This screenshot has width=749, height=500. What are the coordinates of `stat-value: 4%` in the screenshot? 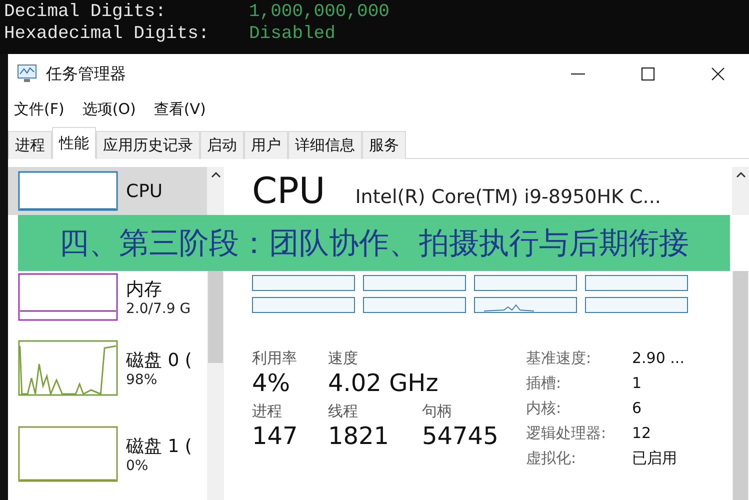 It's located at (272, 383).